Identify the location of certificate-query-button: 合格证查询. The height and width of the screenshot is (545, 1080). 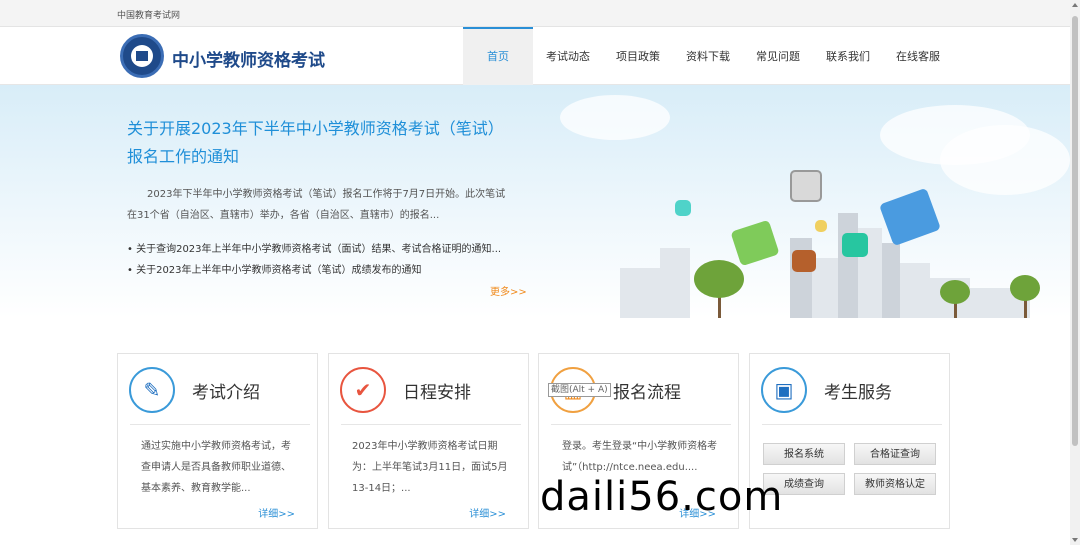
(895, 454).